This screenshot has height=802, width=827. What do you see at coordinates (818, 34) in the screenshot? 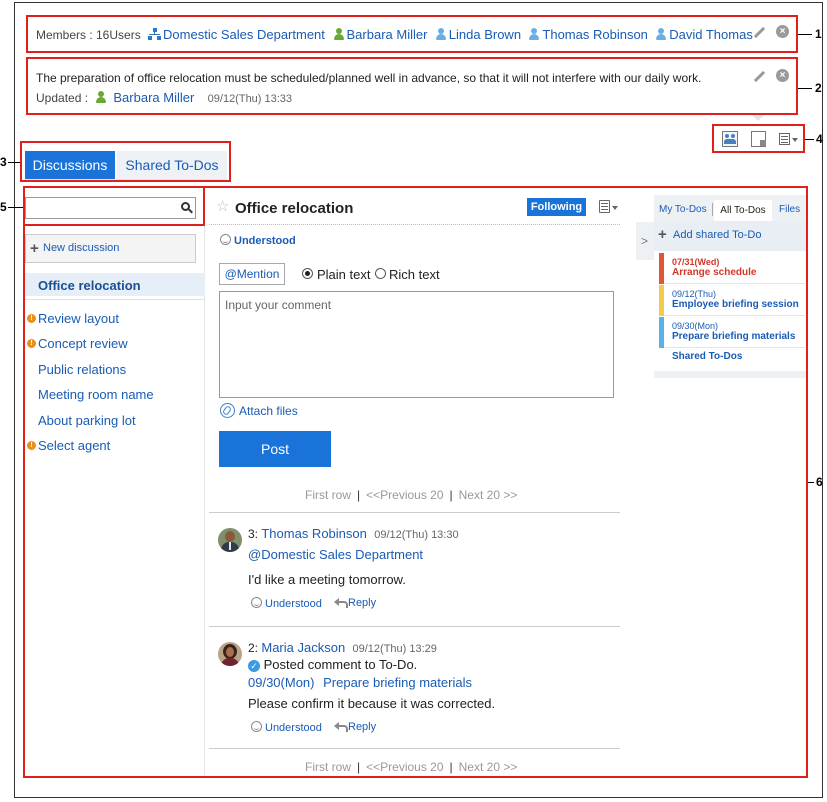
I see `callout-1: 1` at bounding box center [818, 34].